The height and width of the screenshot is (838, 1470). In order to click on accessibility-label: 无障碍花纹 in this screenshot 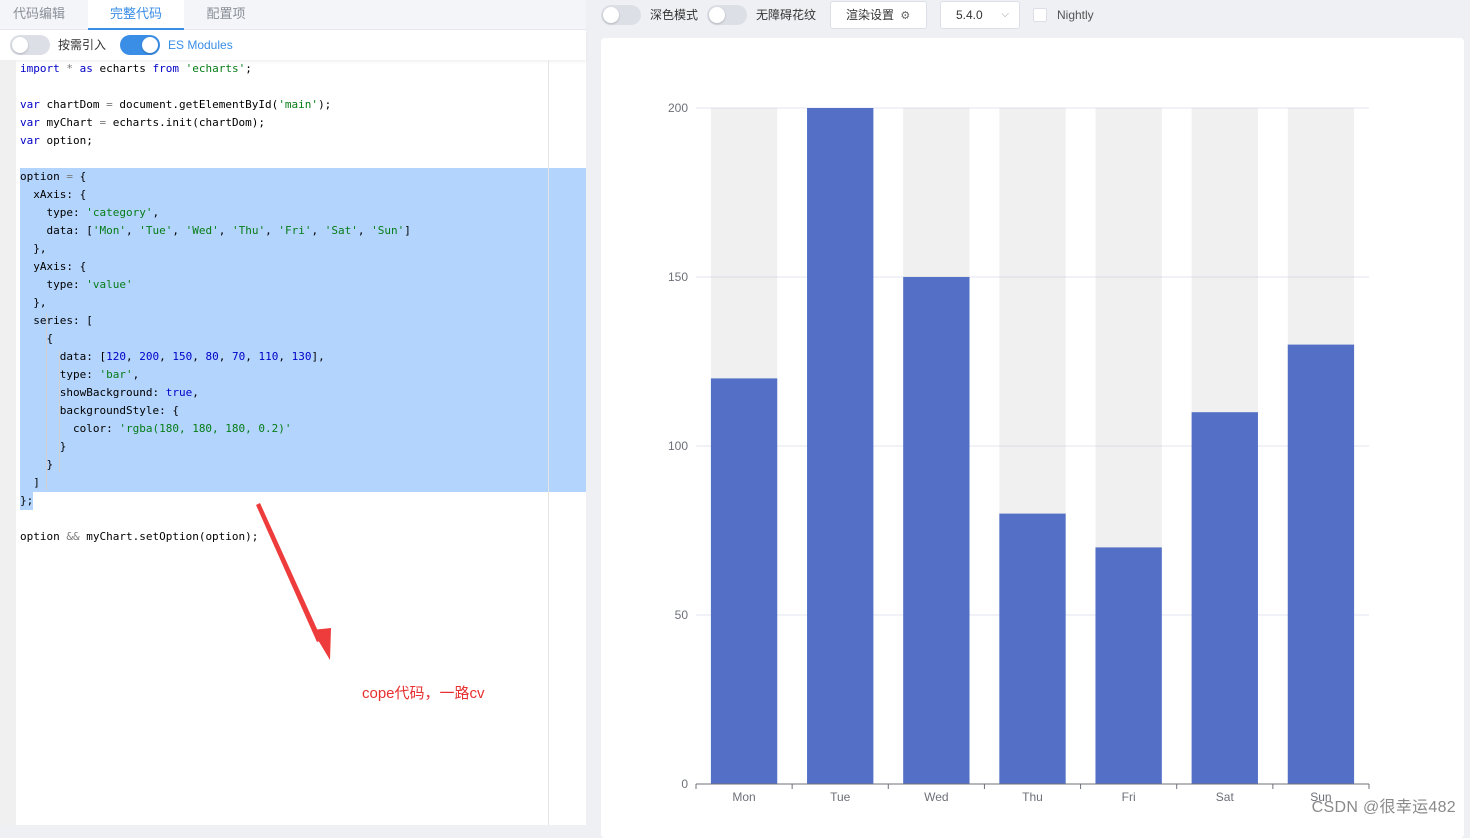, I will do `click(786, 15)`.